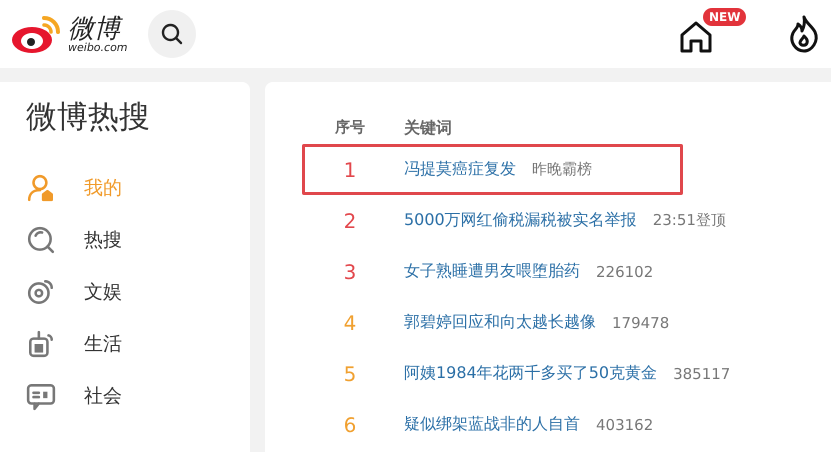 This screenshot has height=452, width=831. I want to click on hot-search-link: 女子熟睡遭男友喂堕胎药, so click(492, 271).